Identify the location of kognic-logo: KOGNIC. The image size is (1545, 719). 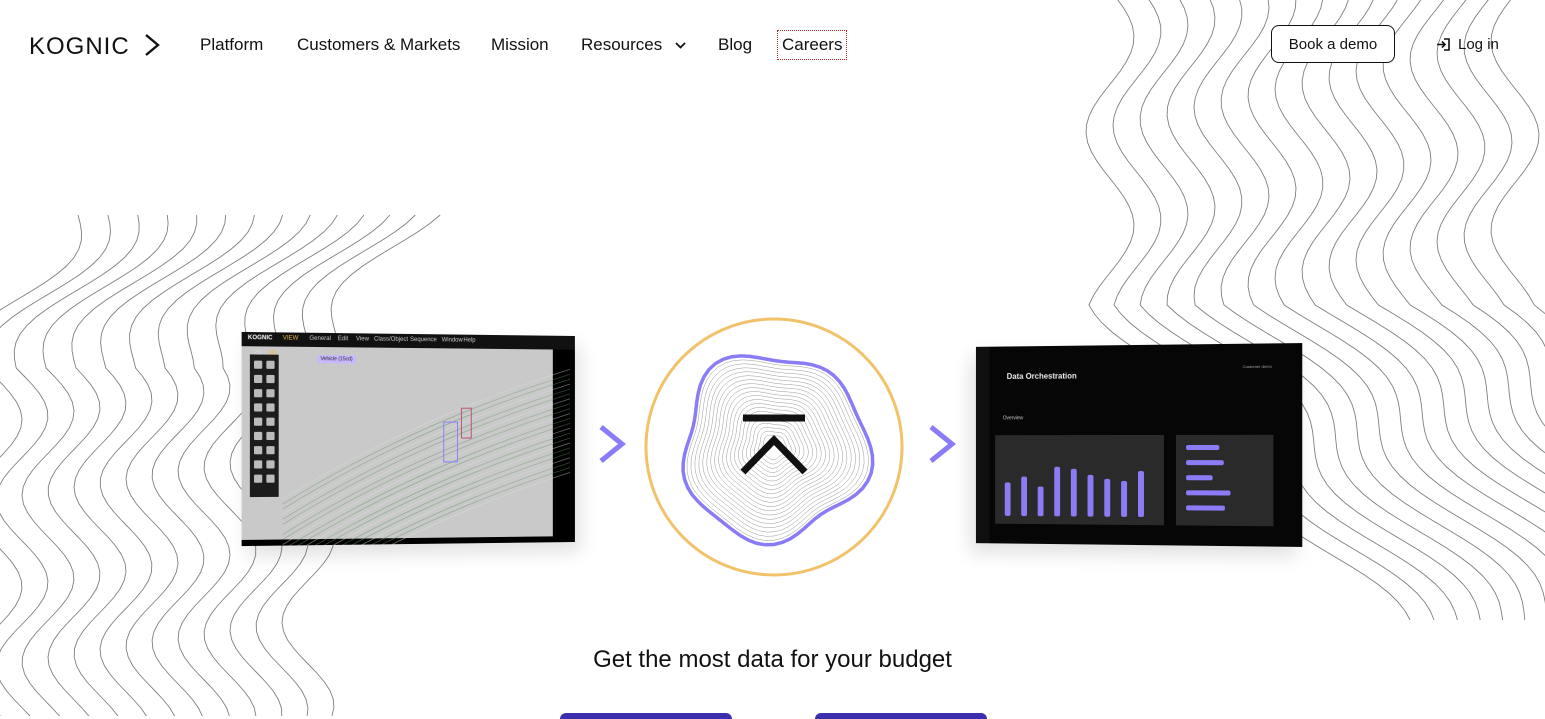
(95, 45).